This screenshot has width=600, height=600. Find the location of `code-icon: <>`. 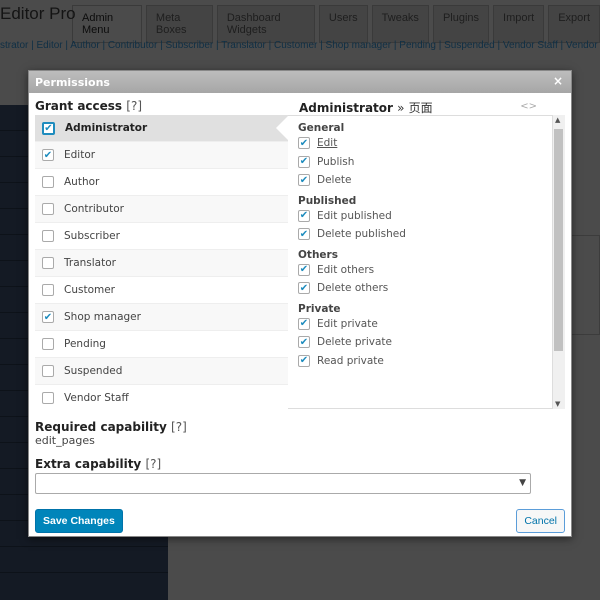

code-icon: <> is located at coordinates (528, 106).